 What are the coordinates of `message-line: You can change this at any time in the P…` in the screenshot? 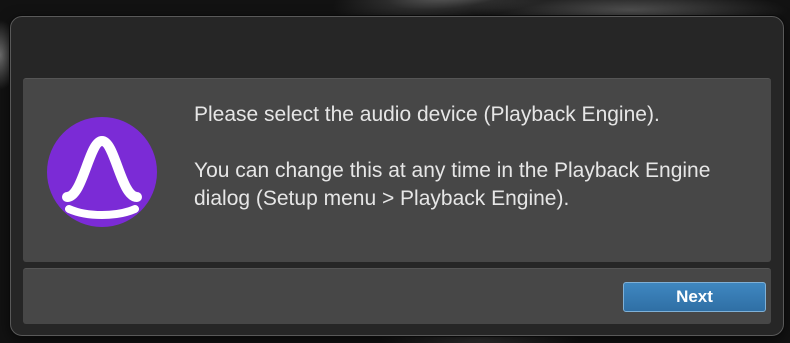 It's located at (452, 184).